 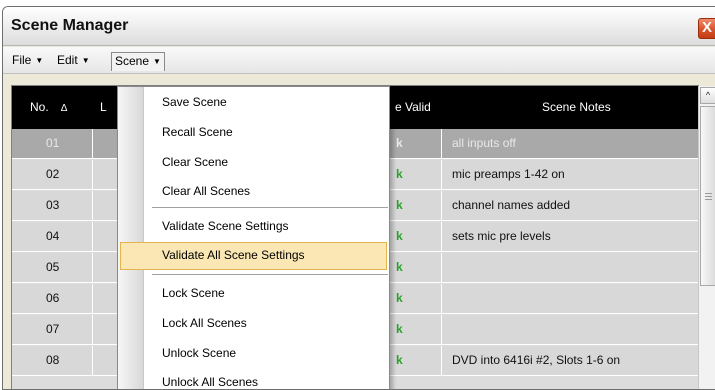 What do you see at coordinates (67, 60) in the screenshot?
I see `menu-edit-label: Edit` at bounding box center [67, 60].